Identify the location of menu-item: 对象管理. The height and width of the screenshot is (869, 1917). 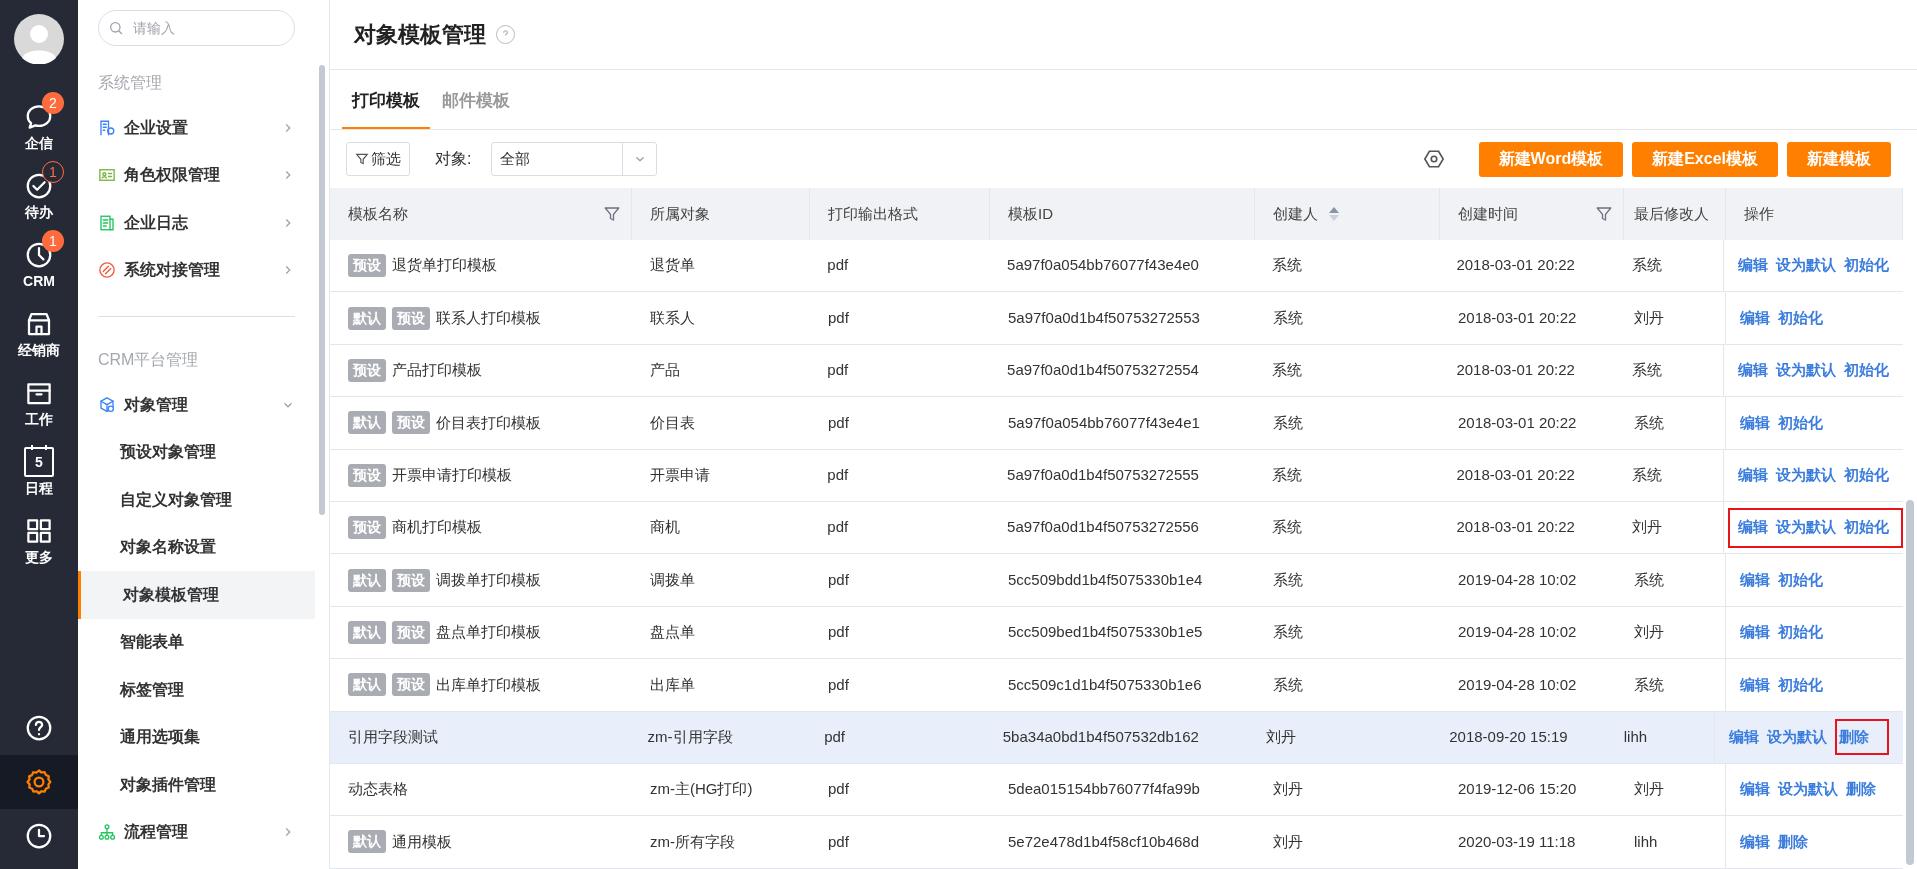
(196, 405).